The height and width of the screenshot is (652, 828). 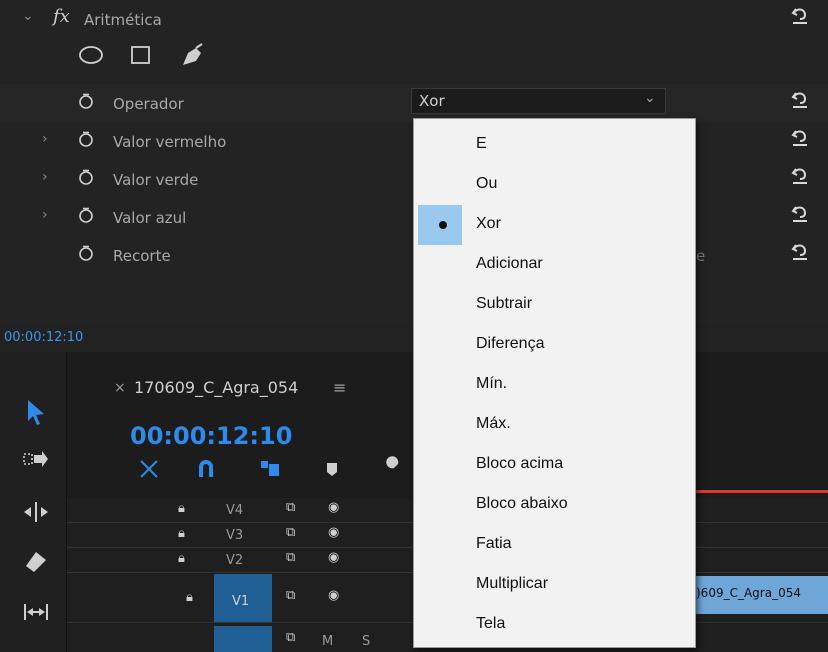 What do you see at coordinates (554, 145) in the screenshot?
I see `menu-item: E` at bounding box center [554, 145].